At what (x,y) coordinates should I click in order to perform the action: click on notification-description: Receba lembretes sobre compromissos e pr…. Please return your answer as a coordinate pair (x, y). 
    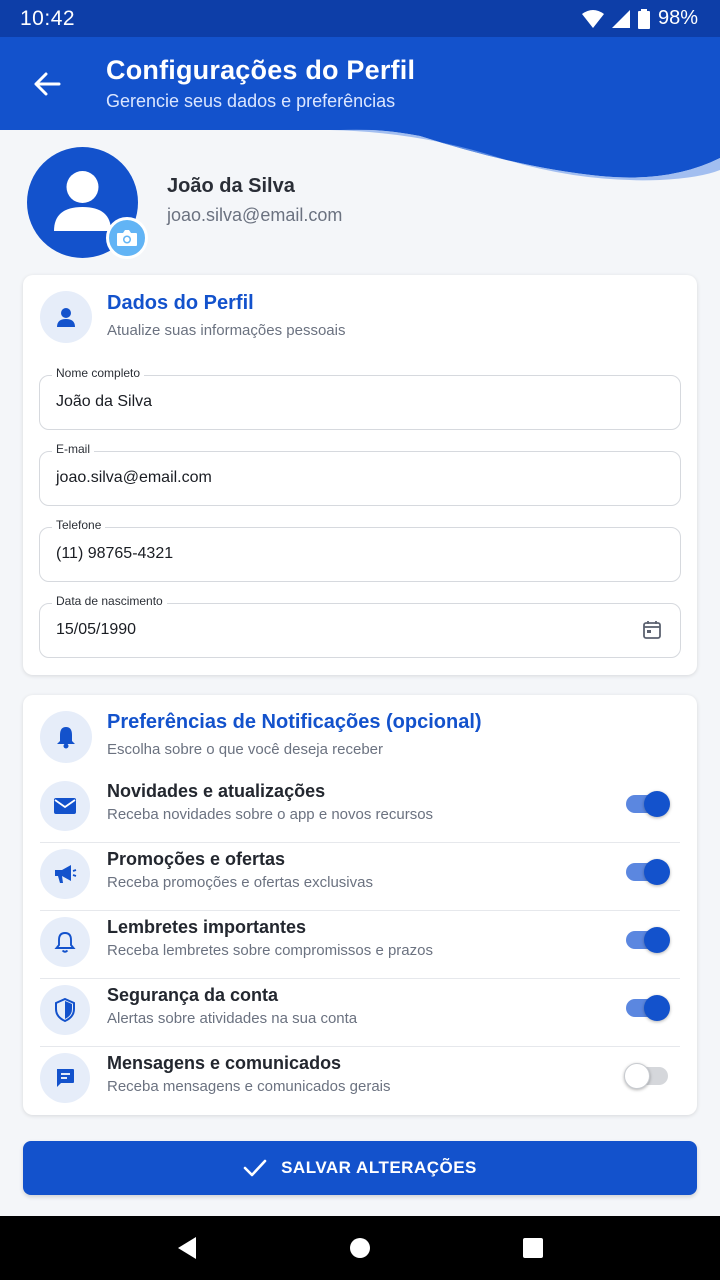
    Looking at the image, I should click on (270, 950).